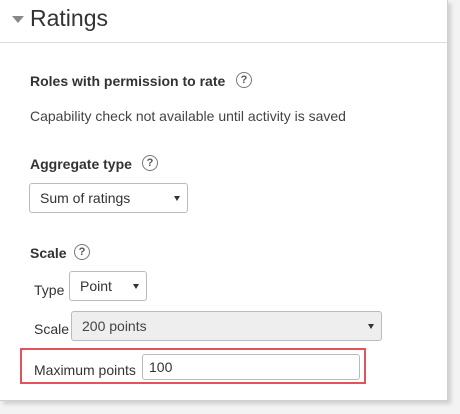 This screenshot has width=460, height=414. Describe the element at coordinates (85, 370) in the screenshot. I see `maximum-points-label: Maximum points` at that location.